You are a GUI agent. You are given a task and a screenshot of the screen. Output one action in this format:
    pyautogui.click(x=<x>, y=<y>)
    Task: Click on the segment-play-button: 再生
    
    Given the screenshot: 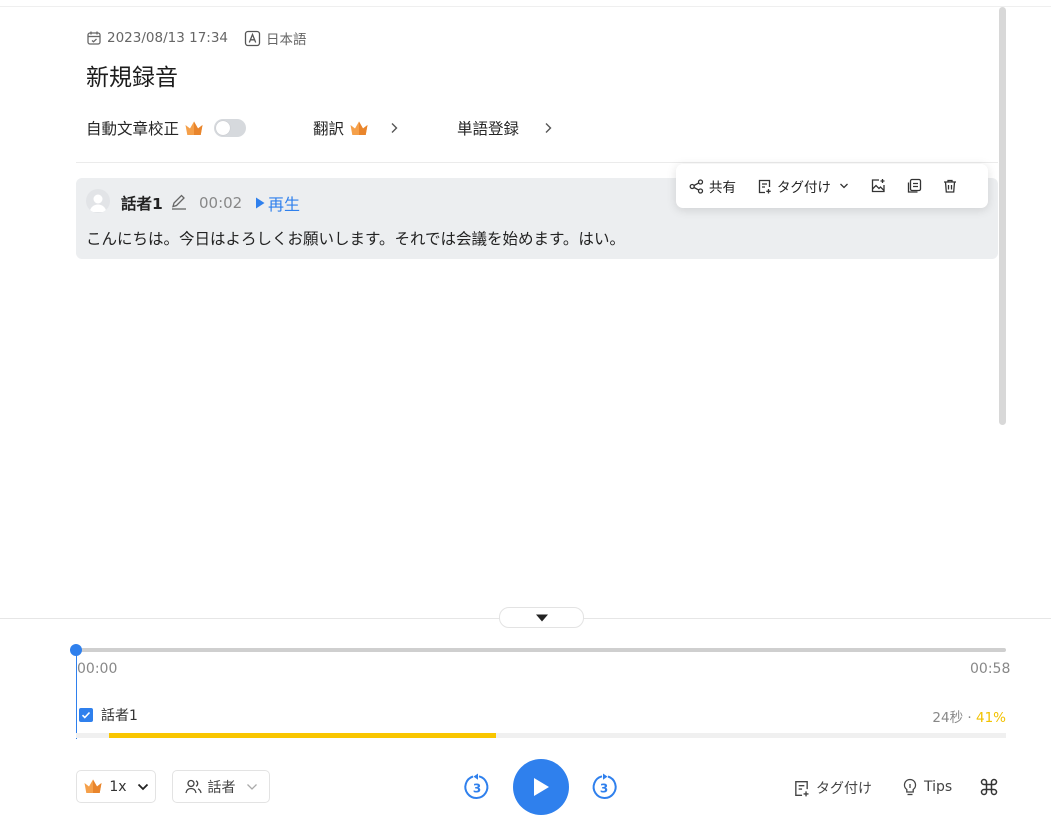 What is the action you would take?
    pyautogui.click(x=277, y=203)
    